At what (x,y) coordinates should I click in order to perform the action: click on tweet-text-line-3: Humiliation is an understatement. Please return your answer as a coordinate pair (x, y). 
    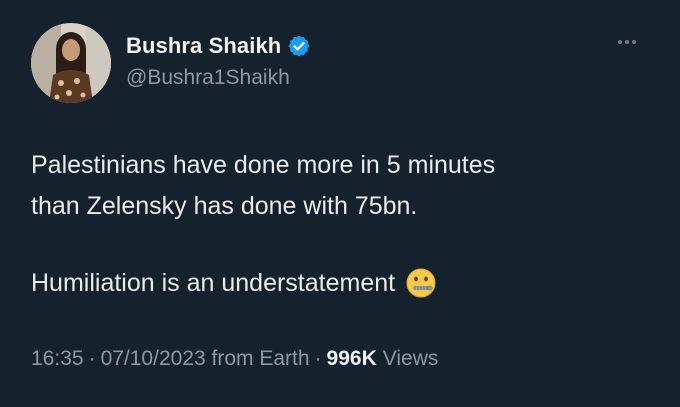
    Looking at the image, I should click on (341, 283).